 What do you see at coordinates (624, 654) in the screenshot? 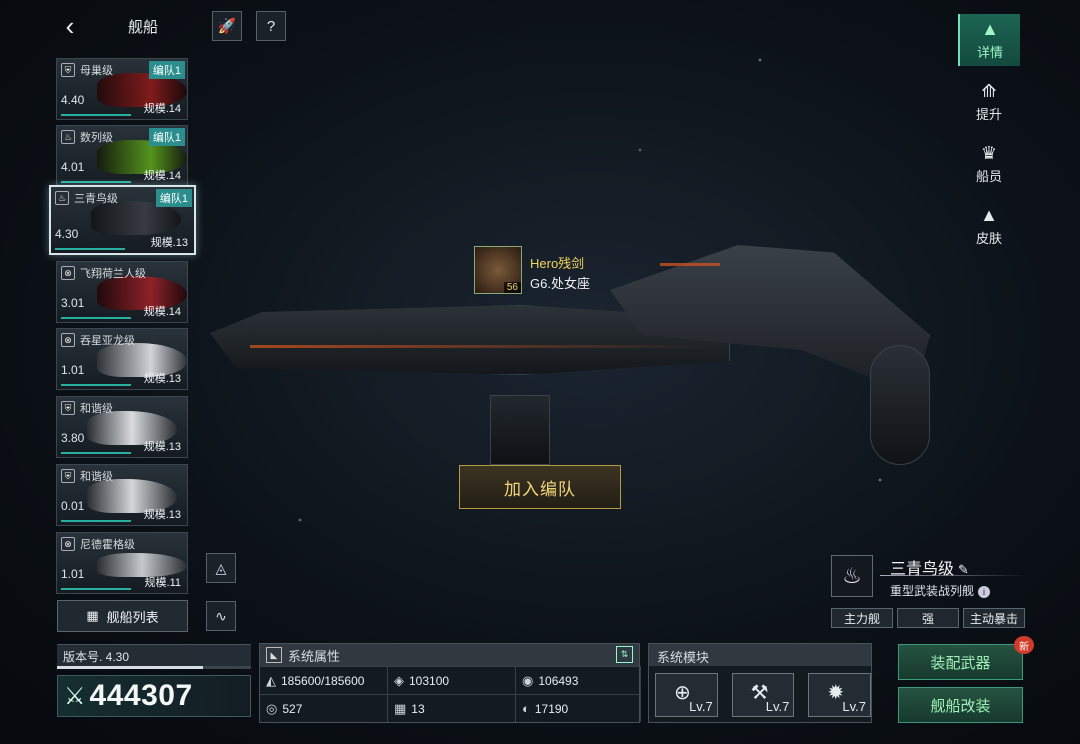
I see `toggle-icon: ⇅` at bounding box center [624, 654].